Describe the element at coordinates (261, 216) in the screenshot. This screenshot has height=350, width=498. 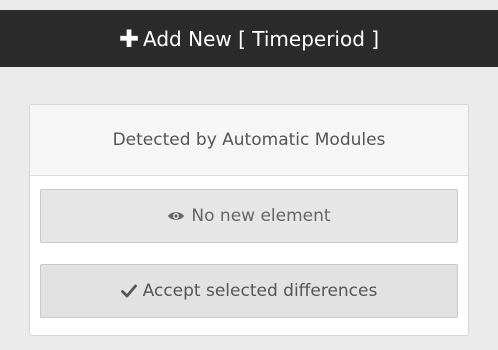
I see `no-new-element-label: No new element` at that location.